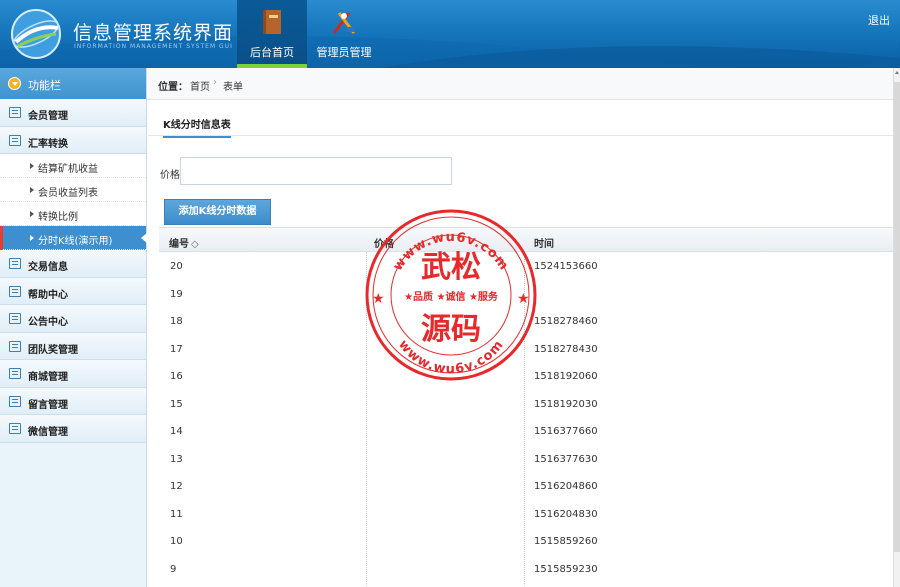  I want to click on submenu-item-label: 转换比例, so click(58, 217).